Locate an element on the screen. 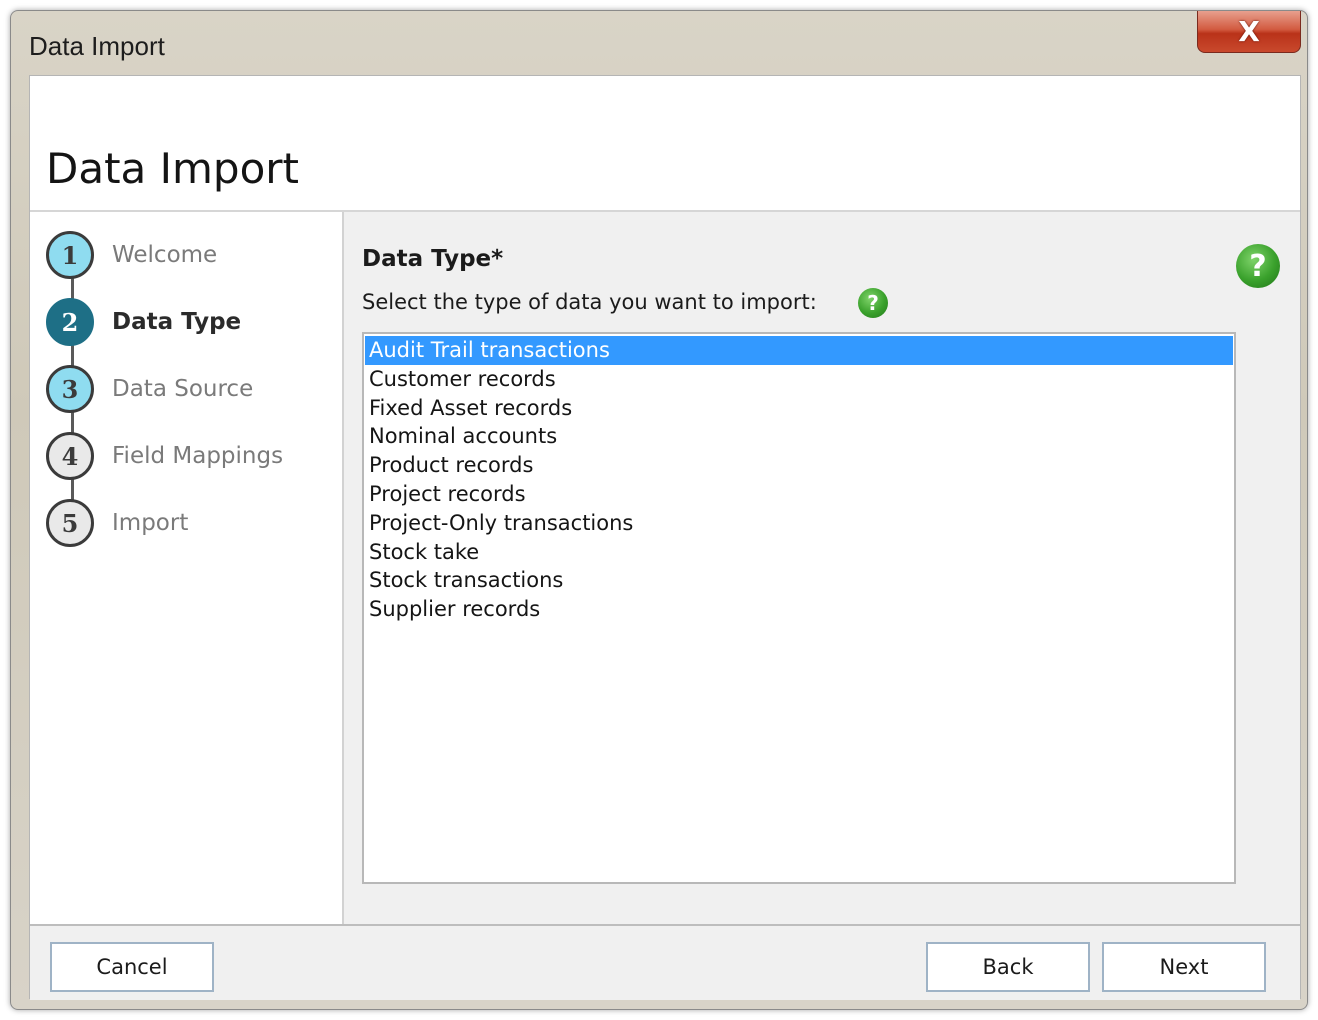  list-item: Project-Only transactions is located at coordinates (799, 523).